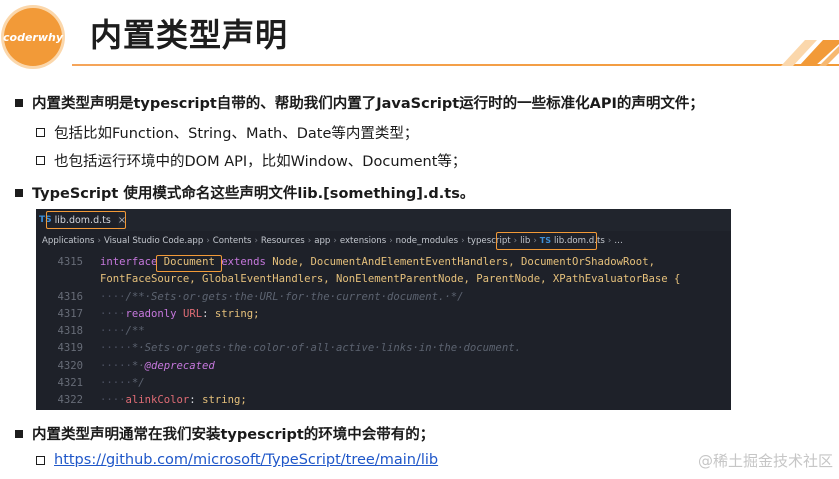  I want to click on line-number: 4321, so click(70, 383).